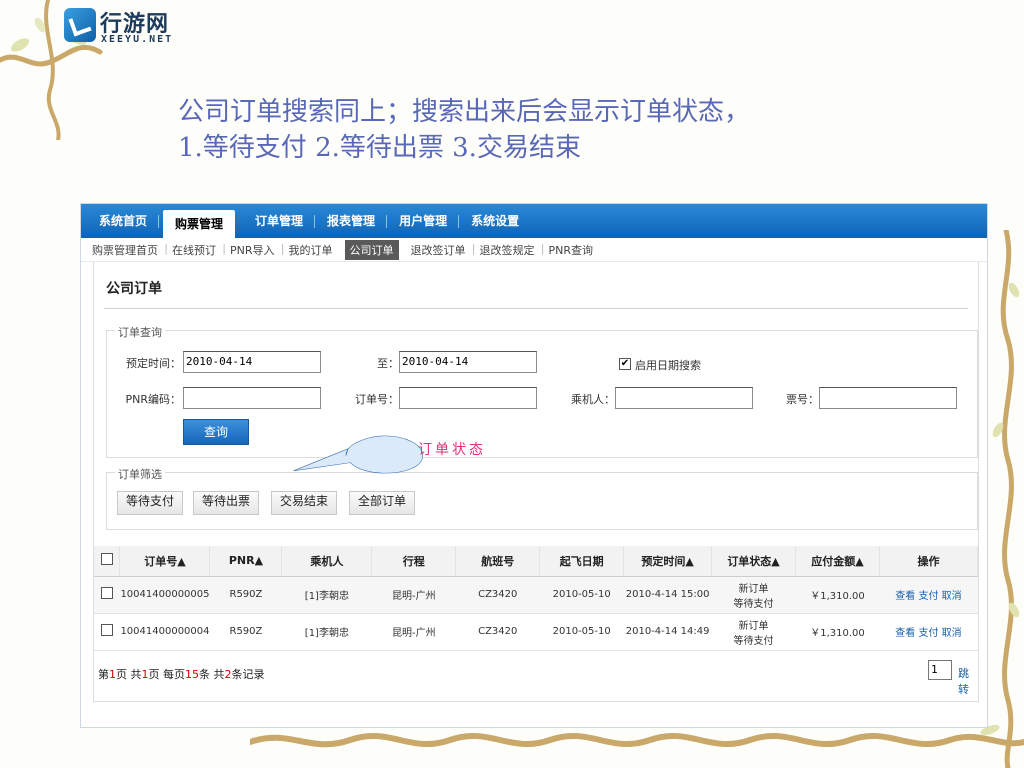 The height and width of the screenshot is (768, 1024). I want to click on filter-completed-button: 交易结束, so click(304, 503).